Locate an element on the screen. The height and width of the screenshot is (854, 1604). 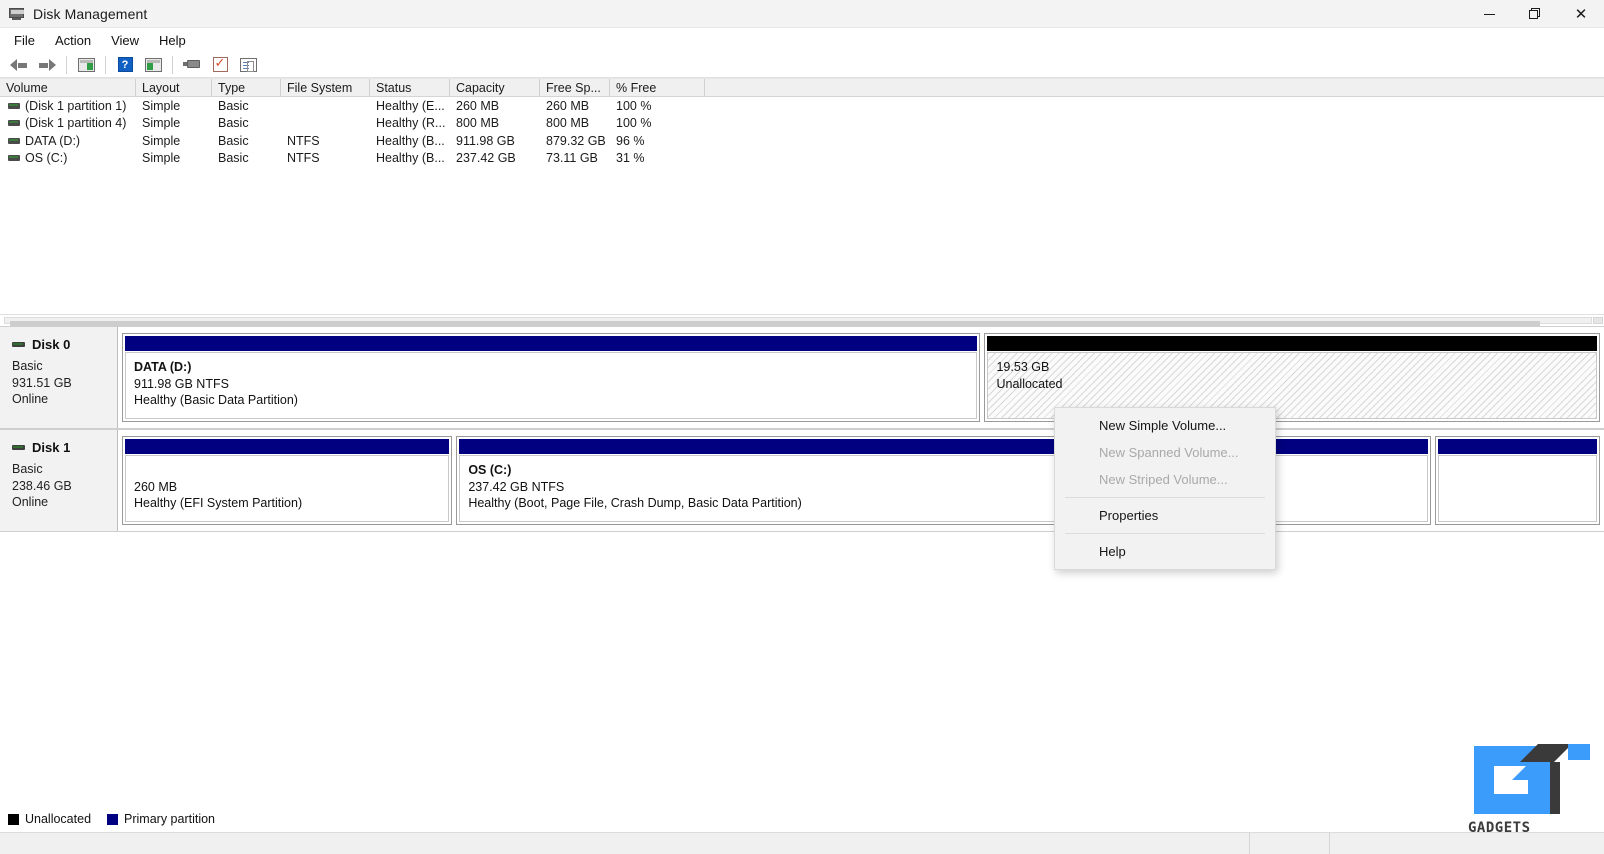
back-button is located at coordinates (19, 65).